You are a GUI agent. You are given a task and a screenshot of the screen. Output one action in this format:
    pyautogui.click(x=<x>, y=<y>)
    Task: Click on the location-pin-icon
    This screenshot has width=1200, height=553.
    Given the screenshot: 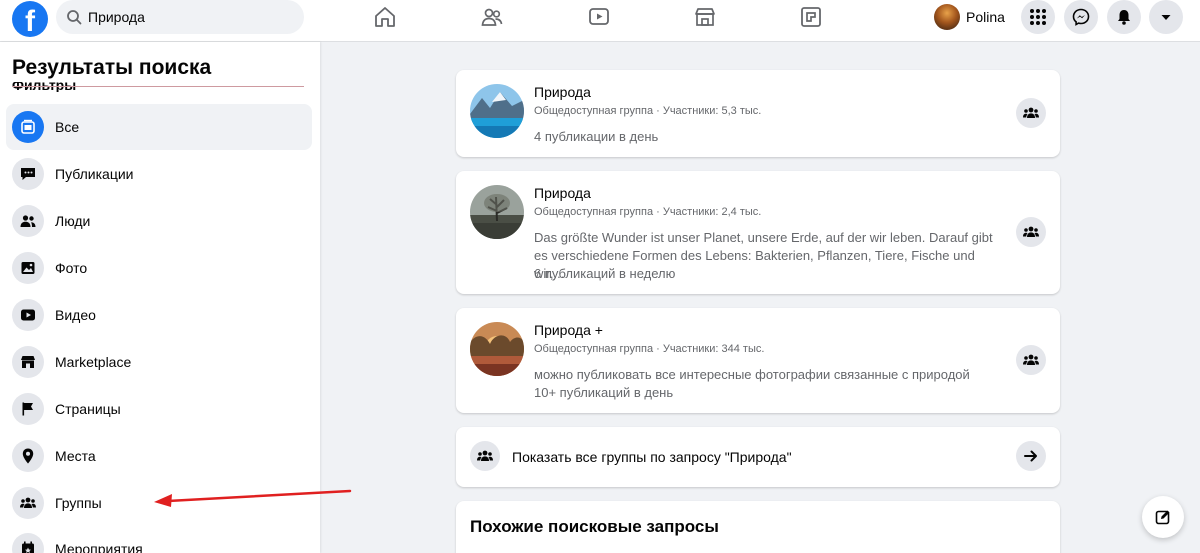 What is the action you would take?
    pyautogui.click(x=28, y=456)
    